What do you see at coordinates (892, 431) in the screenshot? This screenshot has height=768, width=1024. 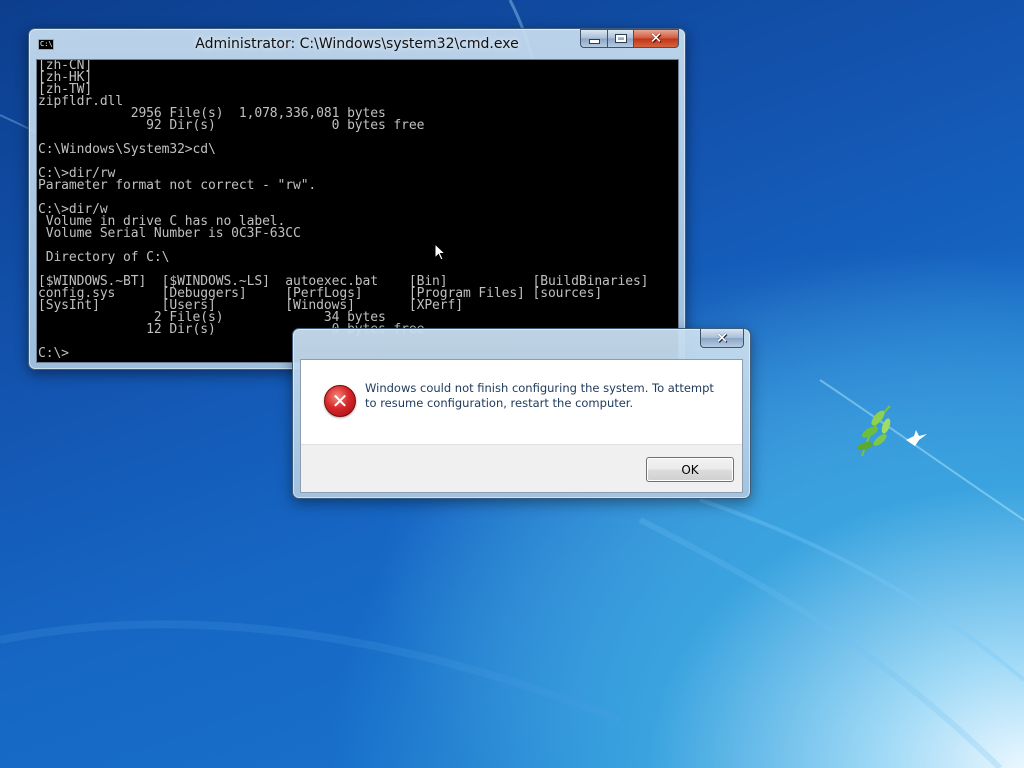 I see `windows-logo-birds` at bounding box center [892, 431].